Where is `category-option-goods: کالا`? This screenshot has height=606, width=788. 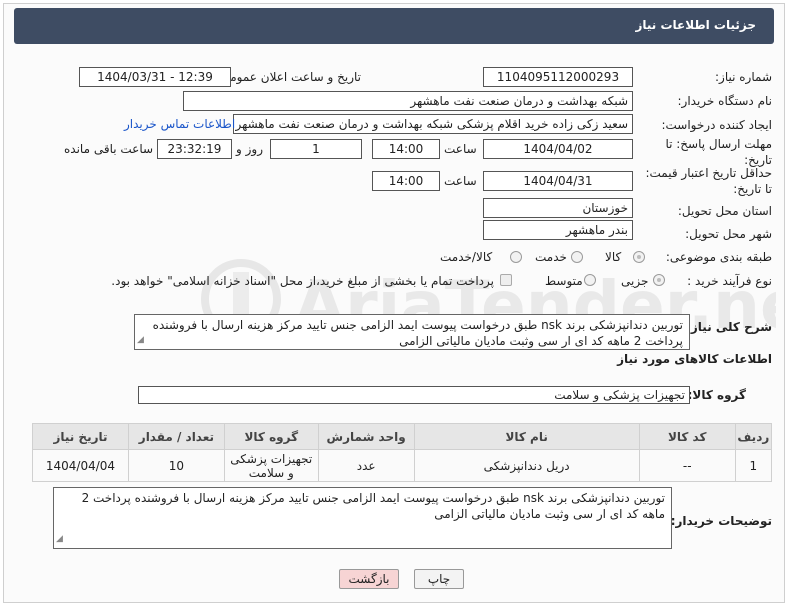 category-option-goods: کالا is located at coordinates (613, 257).